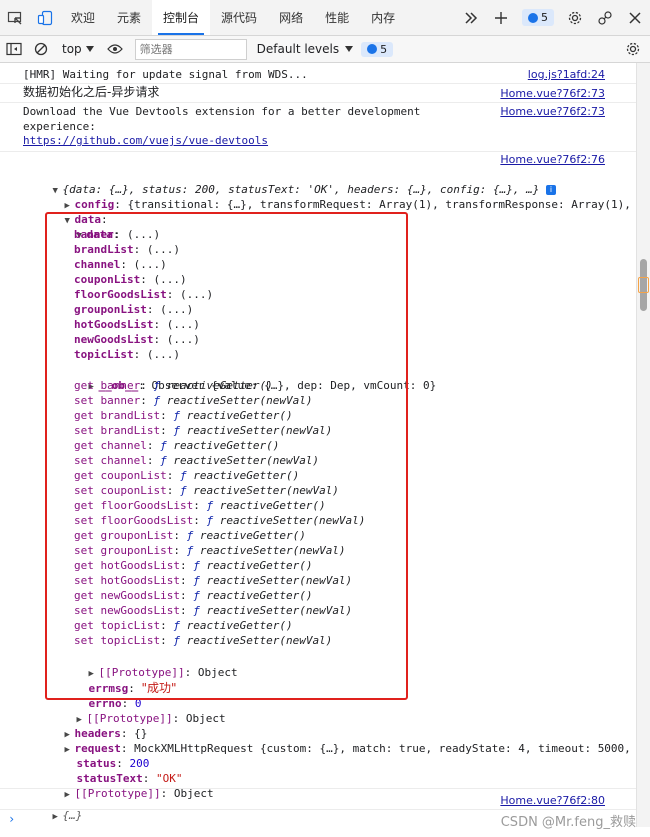 The height and width of the screenshot is (837, 650). I want to click on source-link: log.js?1afd:24, so click(566, 74).